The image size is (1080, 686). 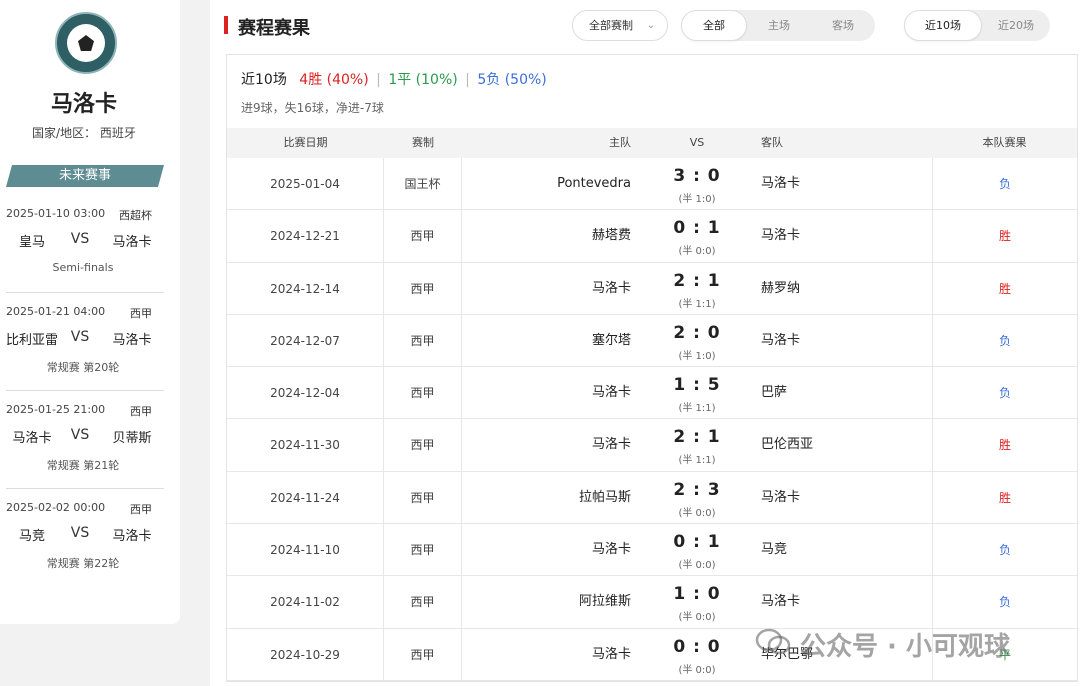 What do you see at coordinates (423, 184) in the screenshot?
I see `cell-competition: 国王杯` at bounding box center [423, 184].